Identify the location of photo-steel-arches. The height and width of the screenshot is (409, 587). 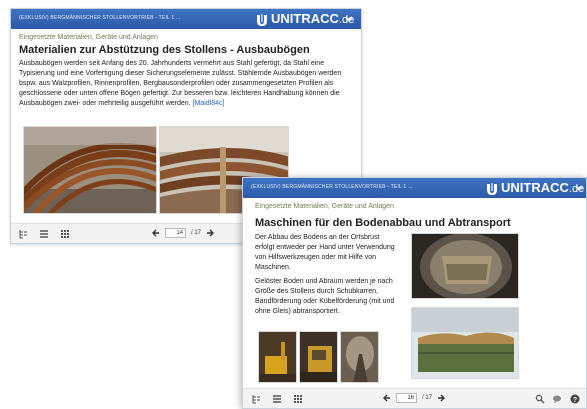
(90, 170).